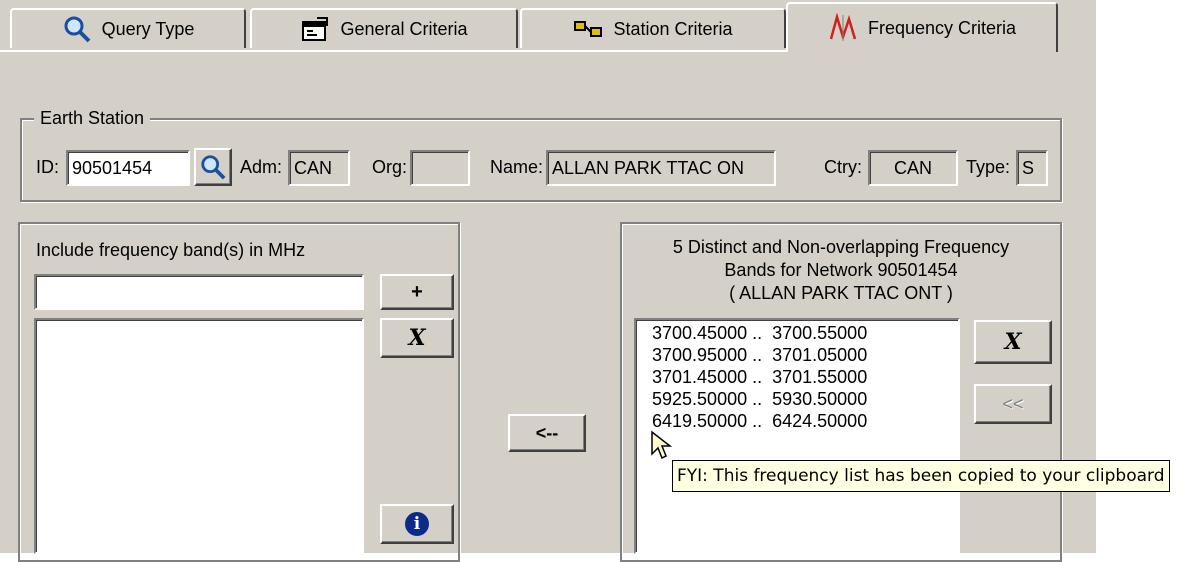  I want to click on tab-query-type: Query Type, so click(128, 28).